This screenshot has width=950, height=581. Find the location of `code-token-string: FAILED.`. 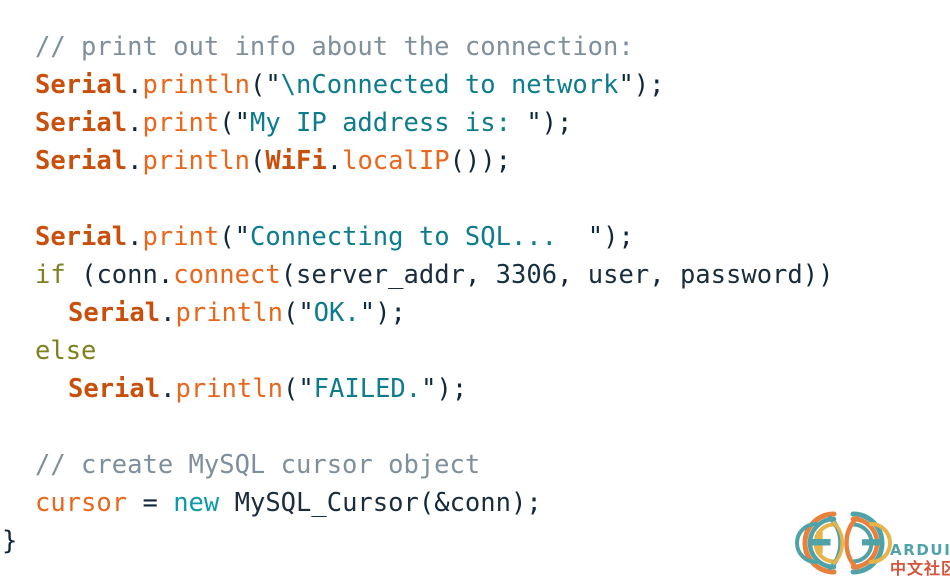

code-token-string: FAILED. is located at coordinates (367, 389).